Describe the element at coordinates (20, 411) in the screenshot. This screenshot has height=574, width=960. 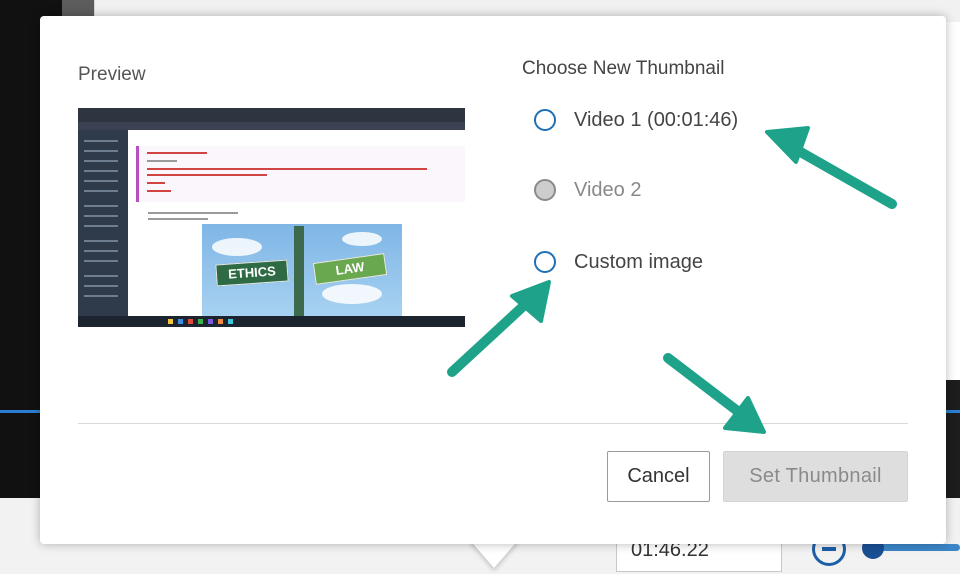
I see `timeline-line-left` at that location.